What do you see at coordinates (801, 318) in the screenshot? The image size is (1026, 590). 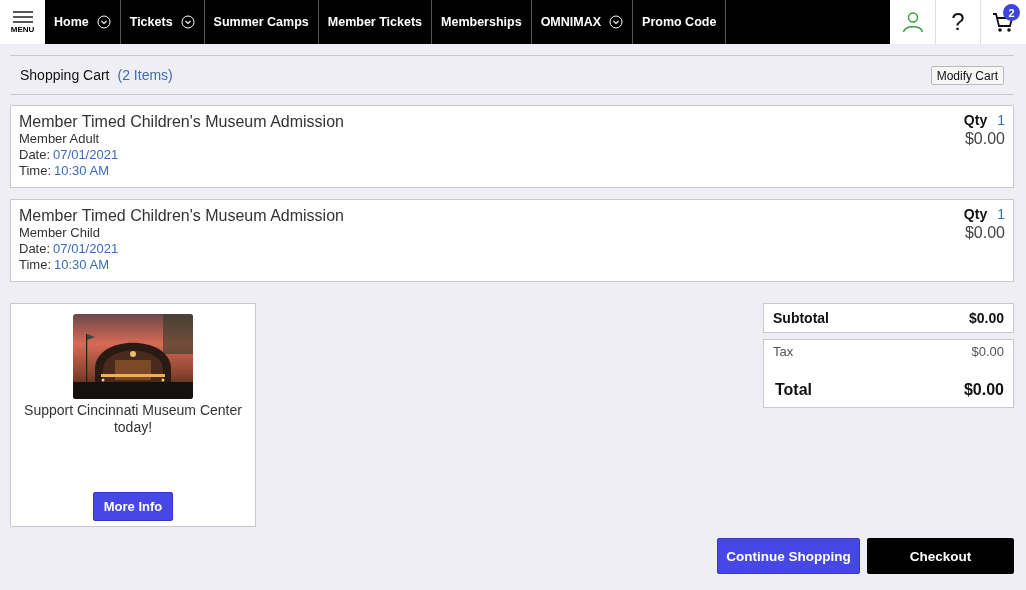 I see `subtotal-label: Subtotal` at bounding box center [801, 318].